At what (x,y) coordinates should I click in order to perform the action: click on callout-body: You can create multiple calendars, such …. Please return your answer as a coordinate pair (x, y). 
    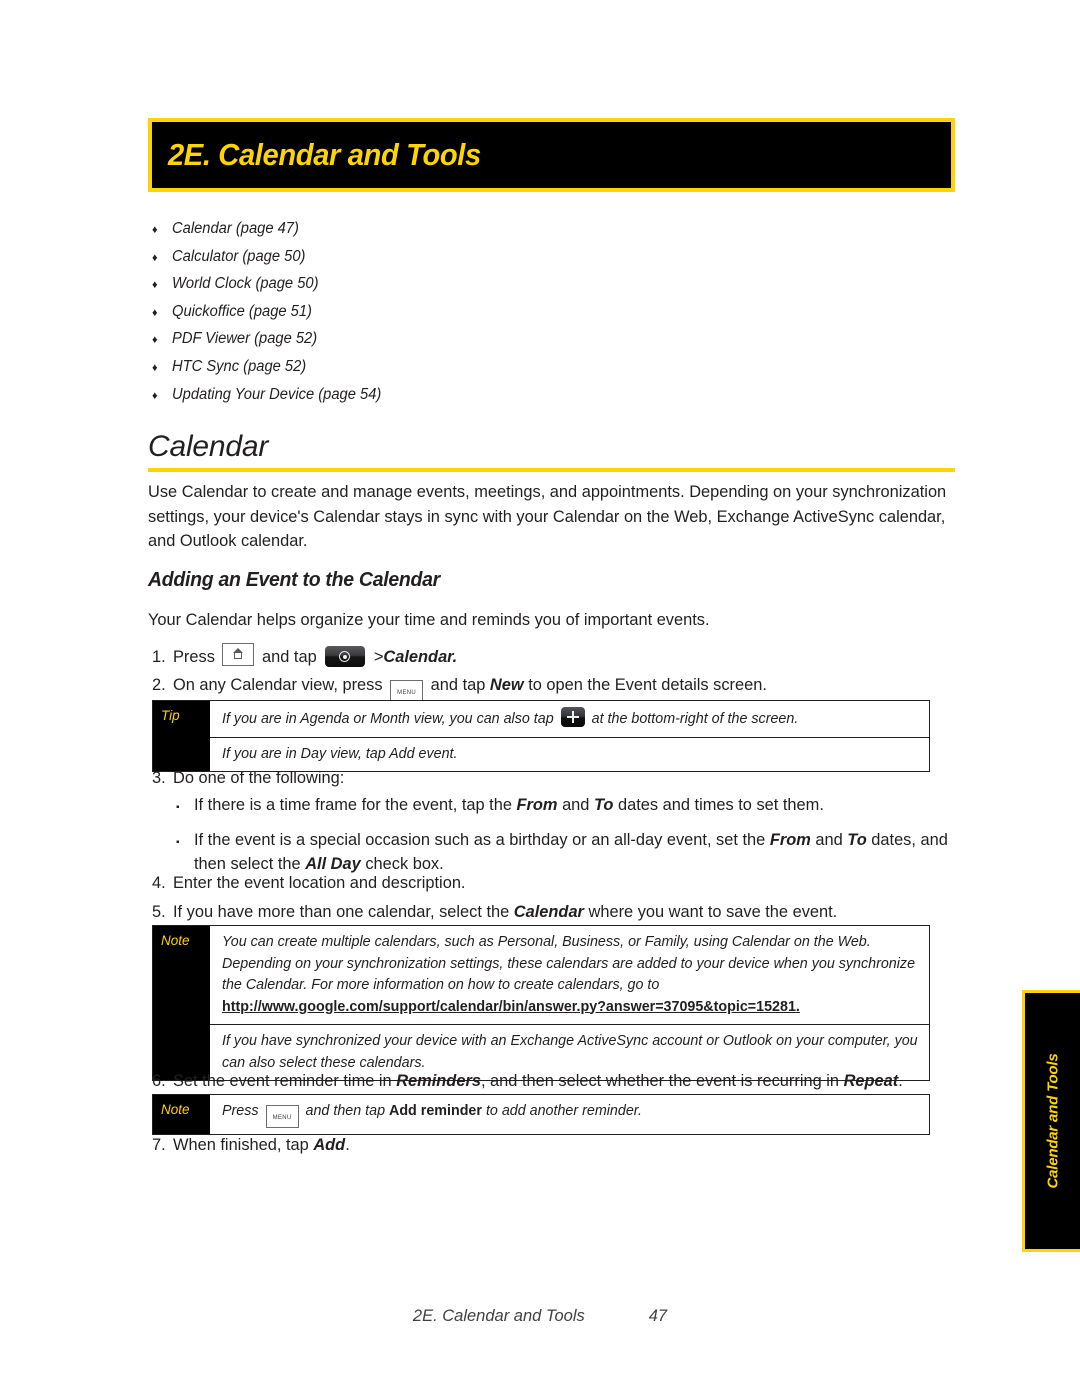
    Looking at the image, I should click on (569, 1003).